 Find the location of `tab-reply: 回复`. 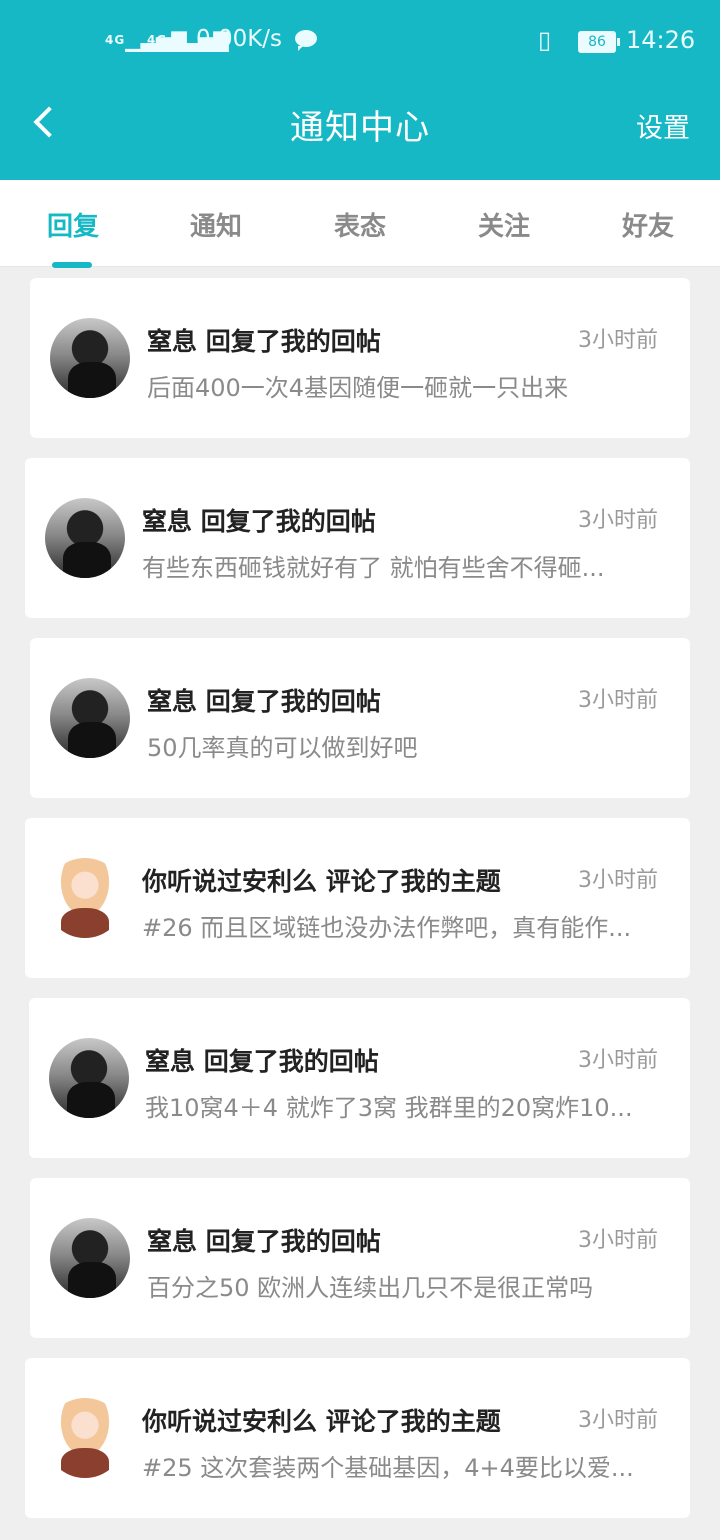

tab-reply: 回复 is located at coordinates (73, 224).